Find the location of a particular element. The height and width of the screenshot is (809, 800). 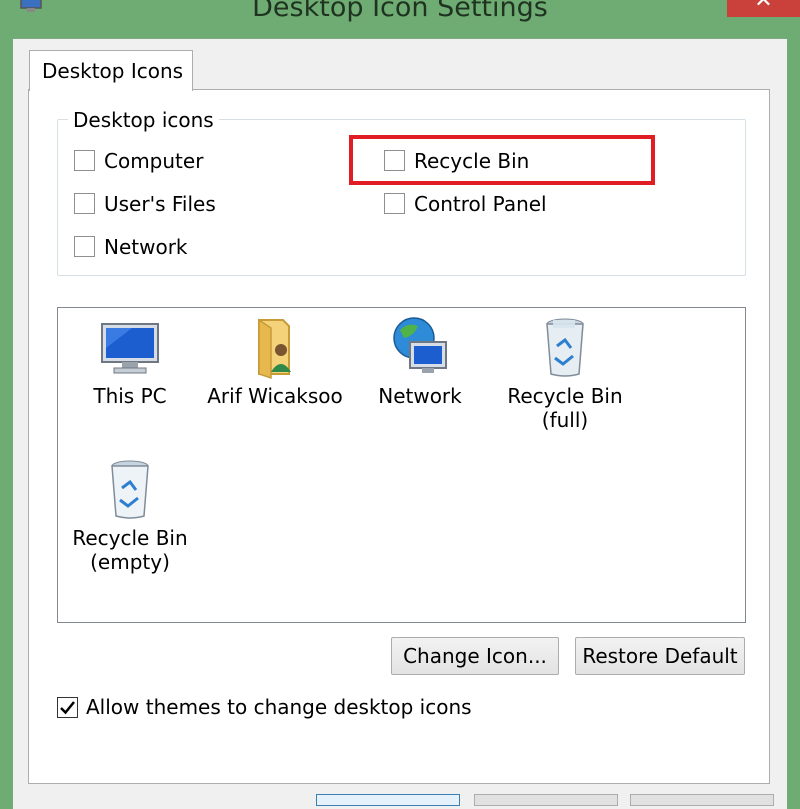

tab-label: Desktop Icons is located at coordinates (113, 71).